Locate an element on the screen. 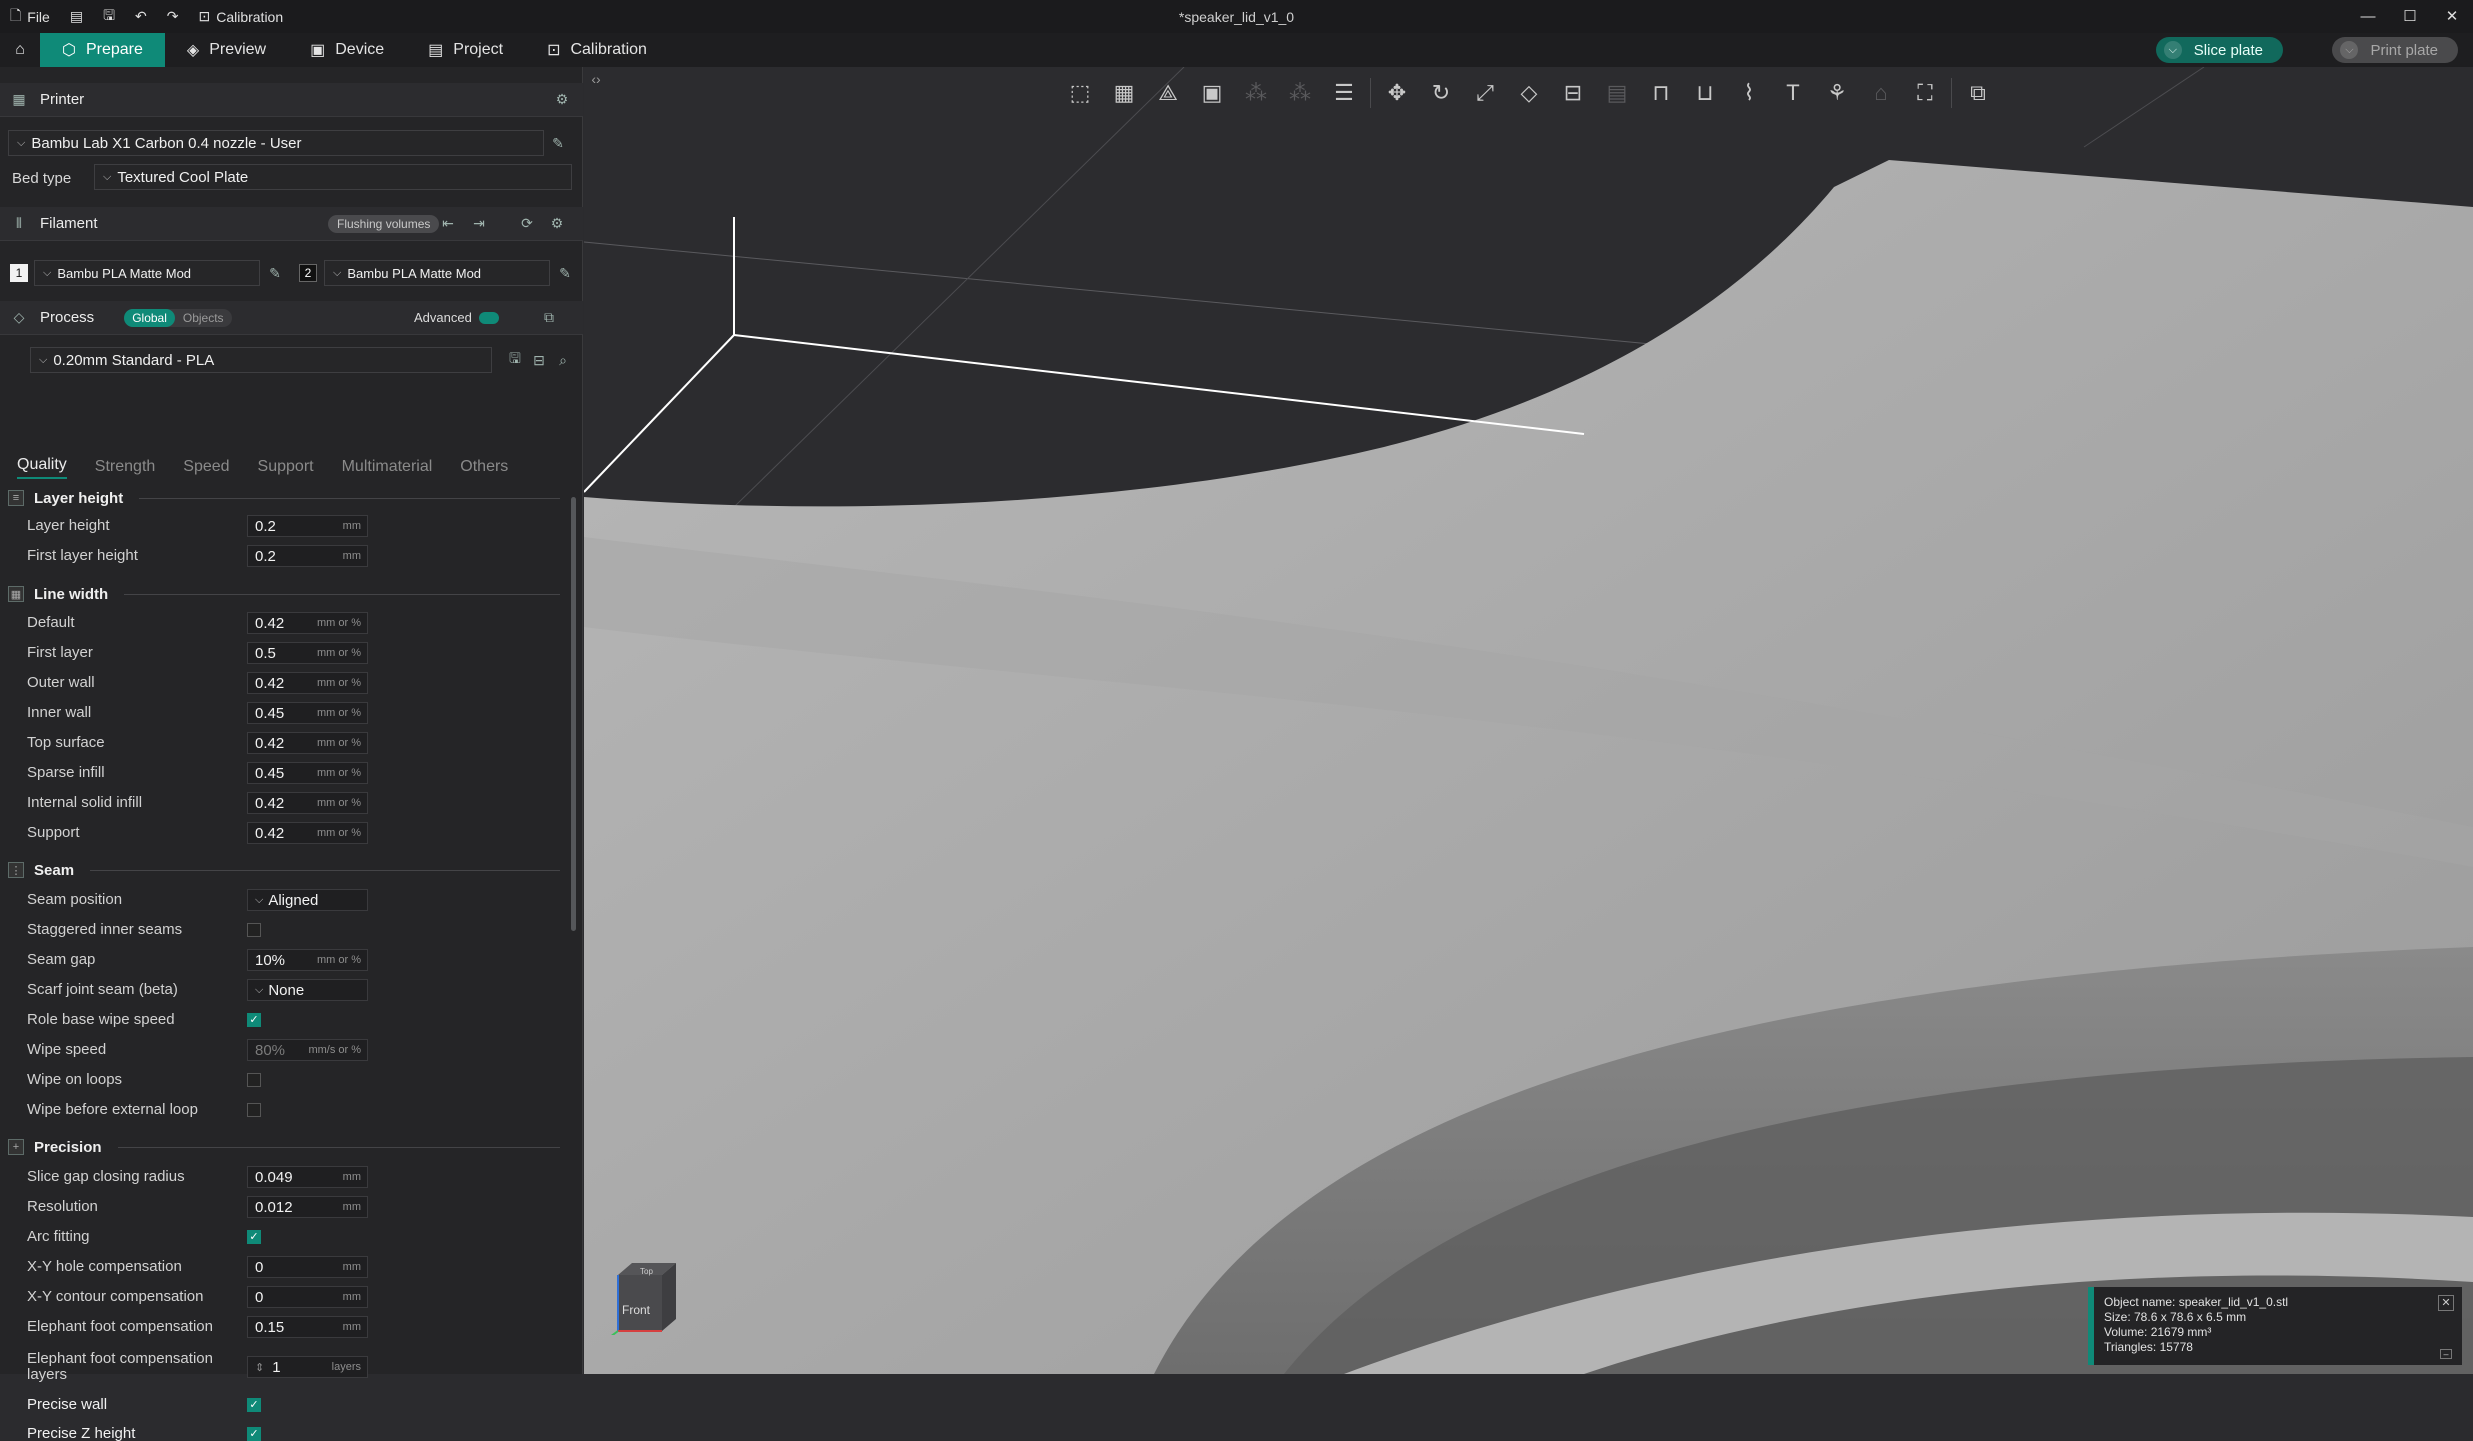  file-menu: 🗋 File is located at coordinates (30, 16).